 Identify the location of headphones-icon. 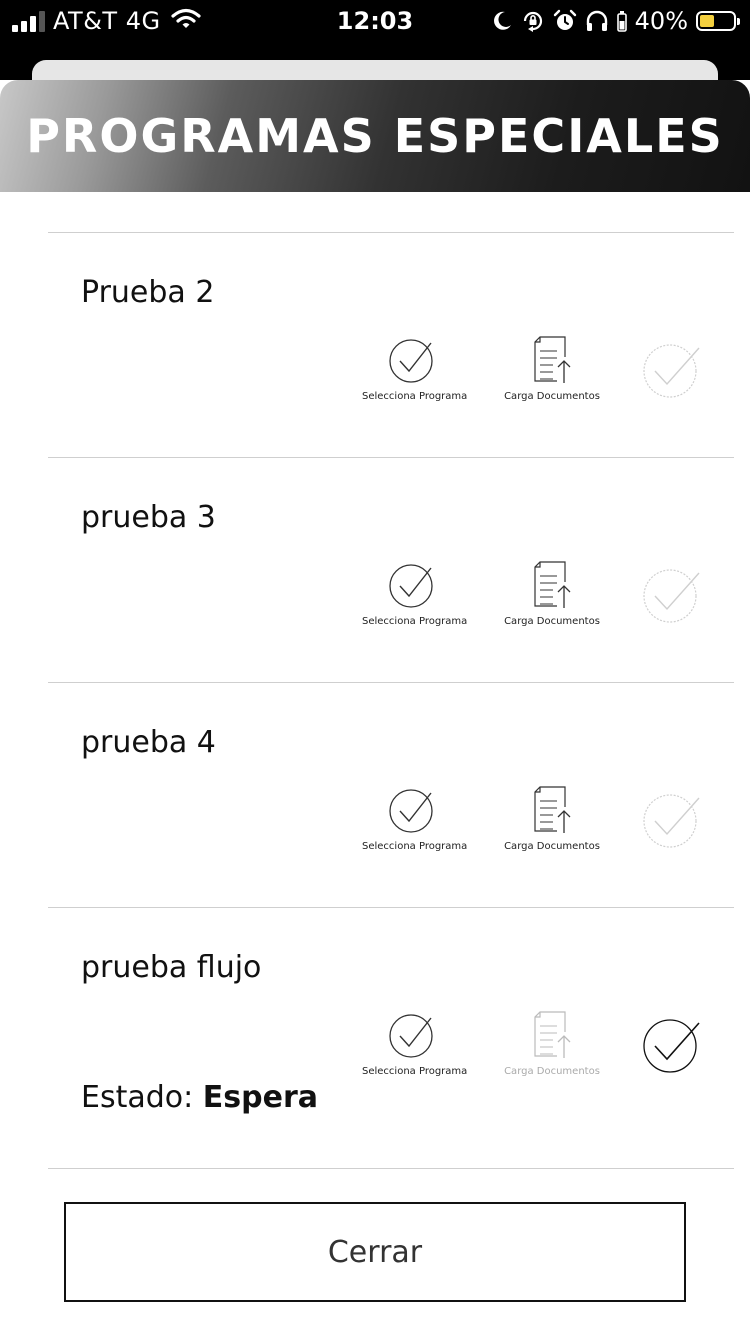
(597, 21).